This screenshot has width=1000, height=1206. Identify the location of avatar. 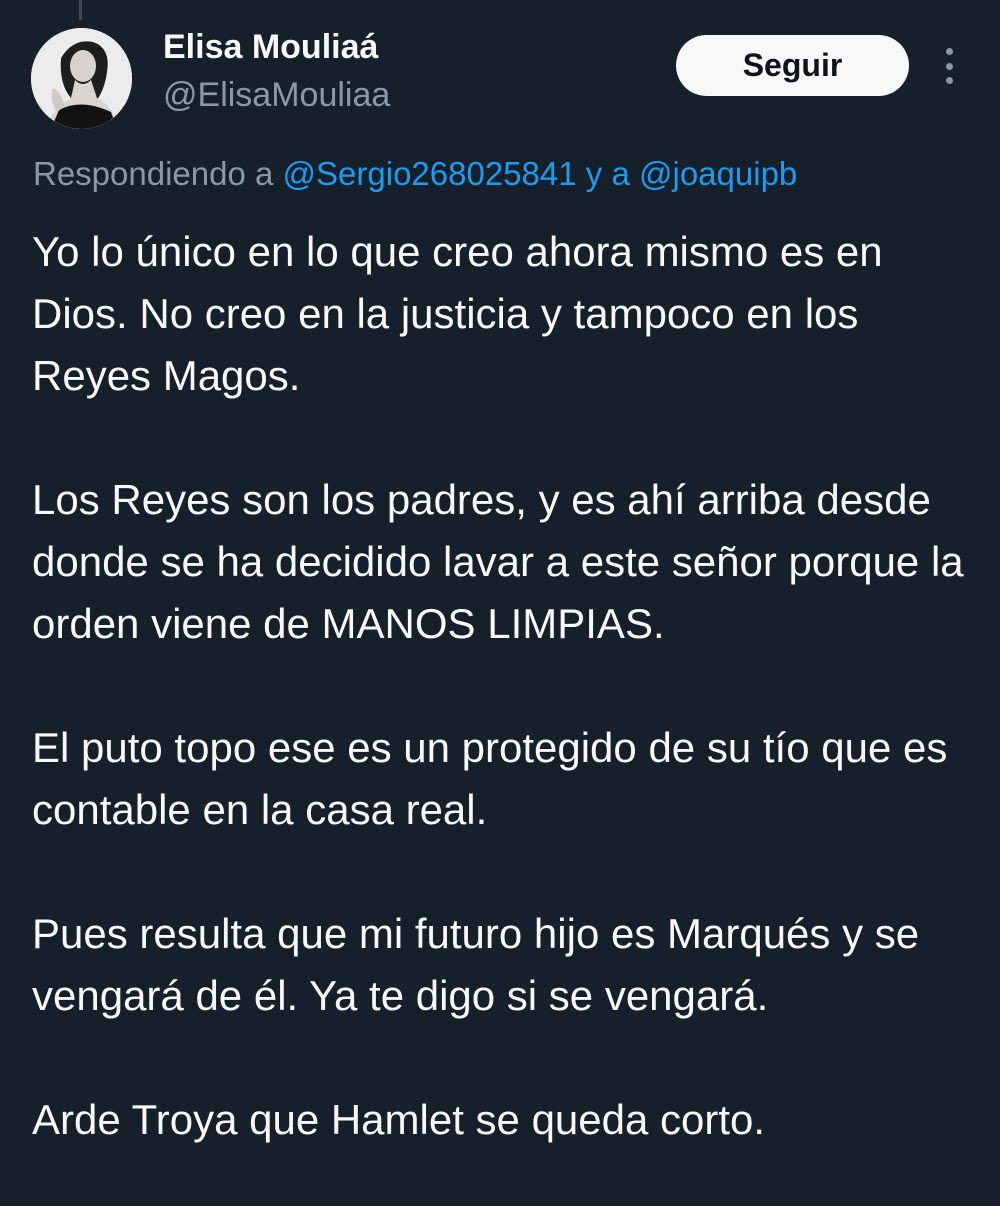
(81, 78).